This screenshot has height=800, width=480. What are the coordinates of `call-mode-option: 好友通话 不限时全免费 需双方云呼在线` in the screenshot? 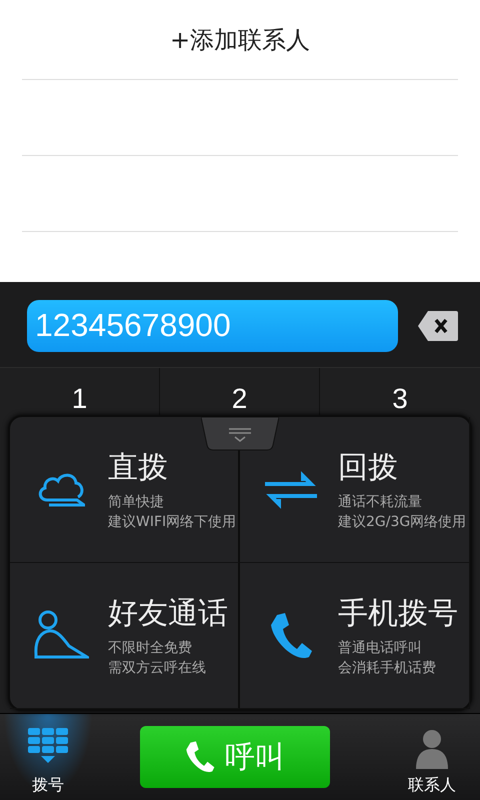 It's located at (125, 636).